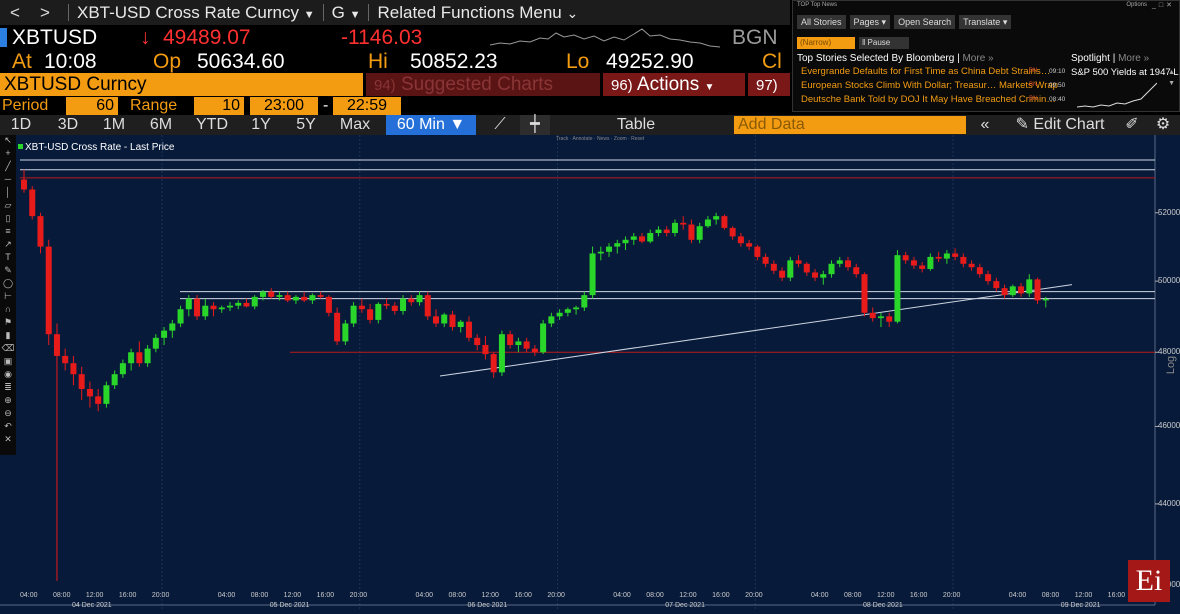  I want to click on range-1d-button: 1D, so click(21, 125).